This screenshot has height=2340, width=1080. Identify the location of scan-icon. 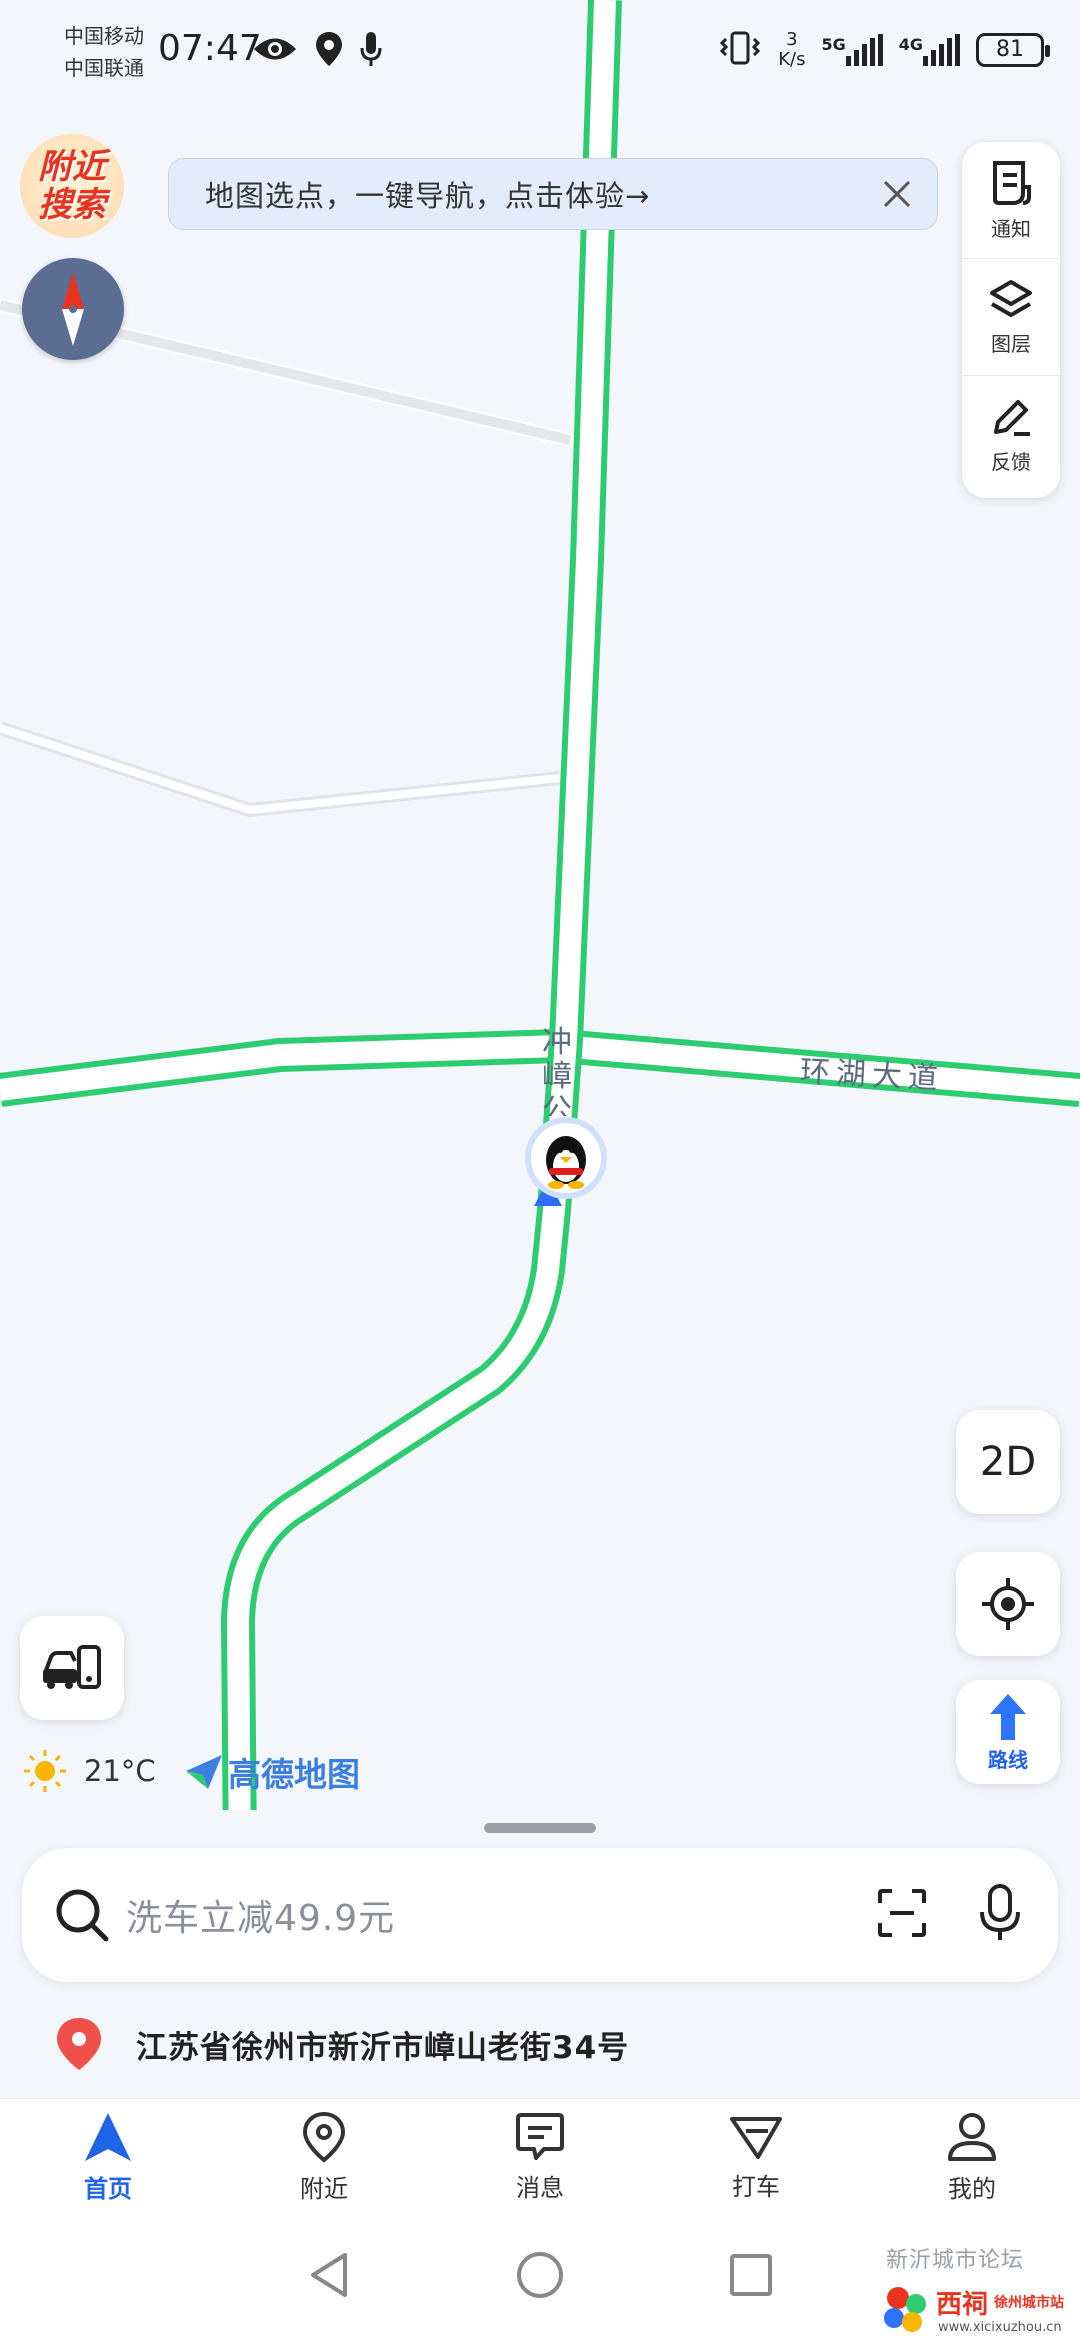
(902, 1915).